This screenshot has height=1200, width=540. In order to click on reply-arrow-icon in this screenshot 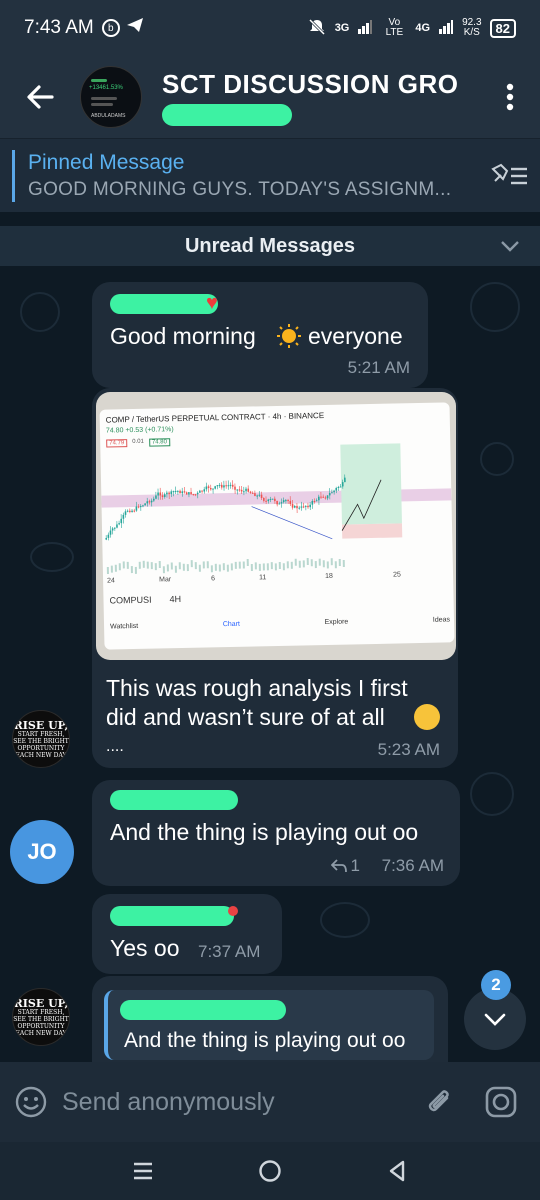, I will do `click(338, 866)`.